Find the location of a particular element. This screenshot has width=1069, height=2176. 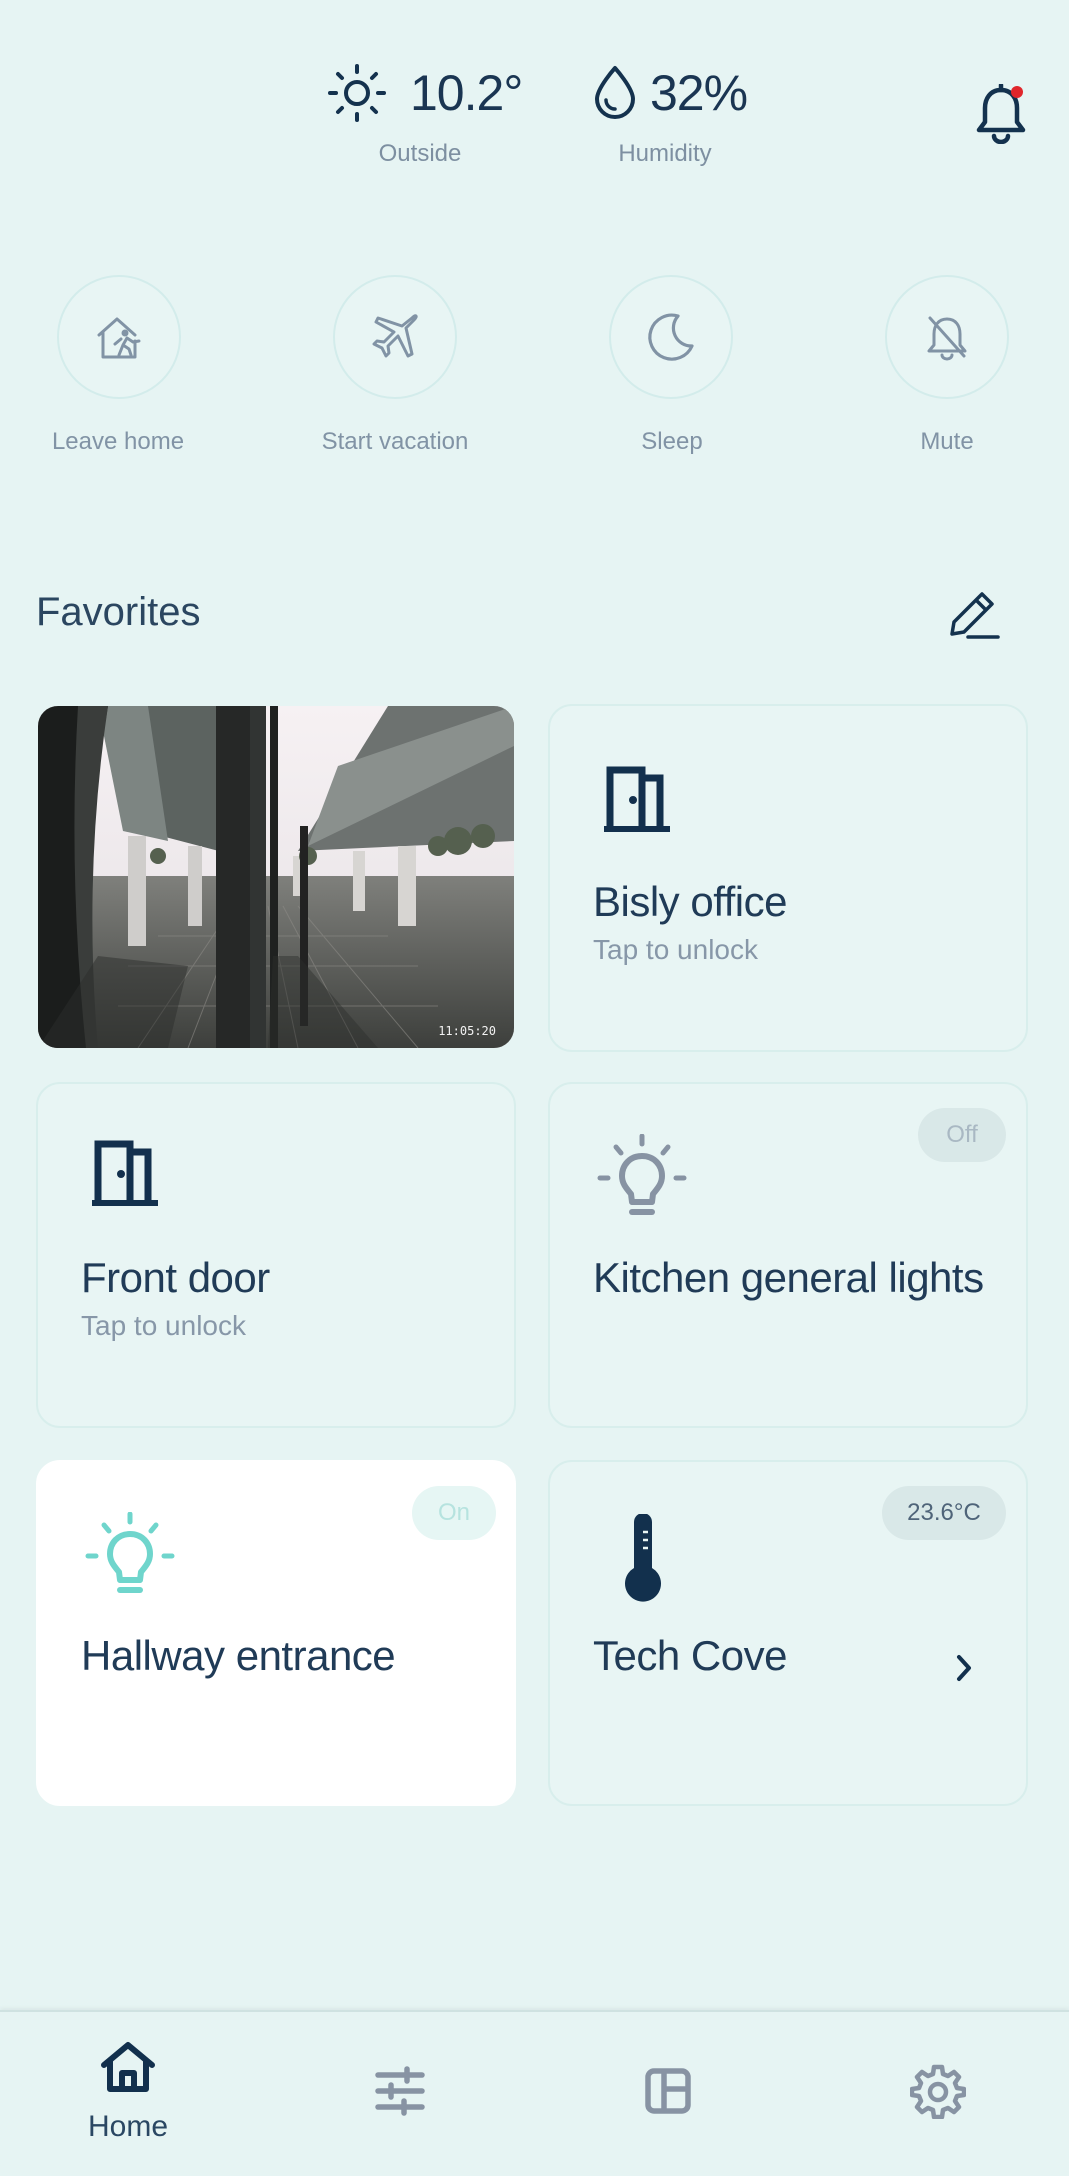

scene-label: Mute is located at coordinates (947, 441).